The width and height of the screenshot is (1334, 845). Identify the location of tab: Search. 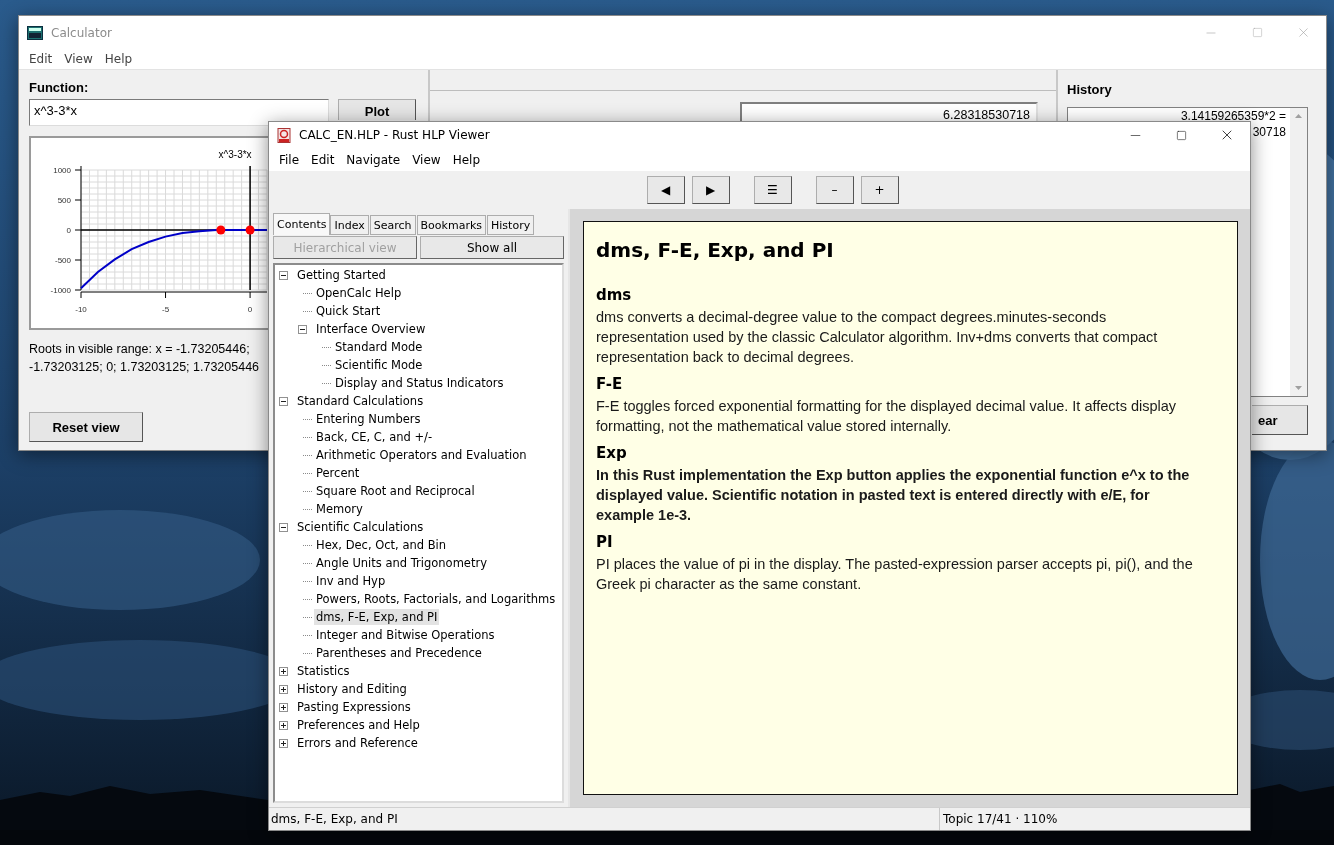
(392, 225).